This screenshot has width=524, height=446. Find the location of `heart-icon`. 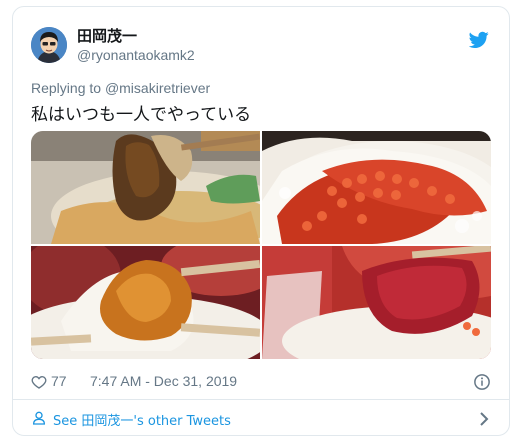

heart-icon is located at coordinates (39, 382).